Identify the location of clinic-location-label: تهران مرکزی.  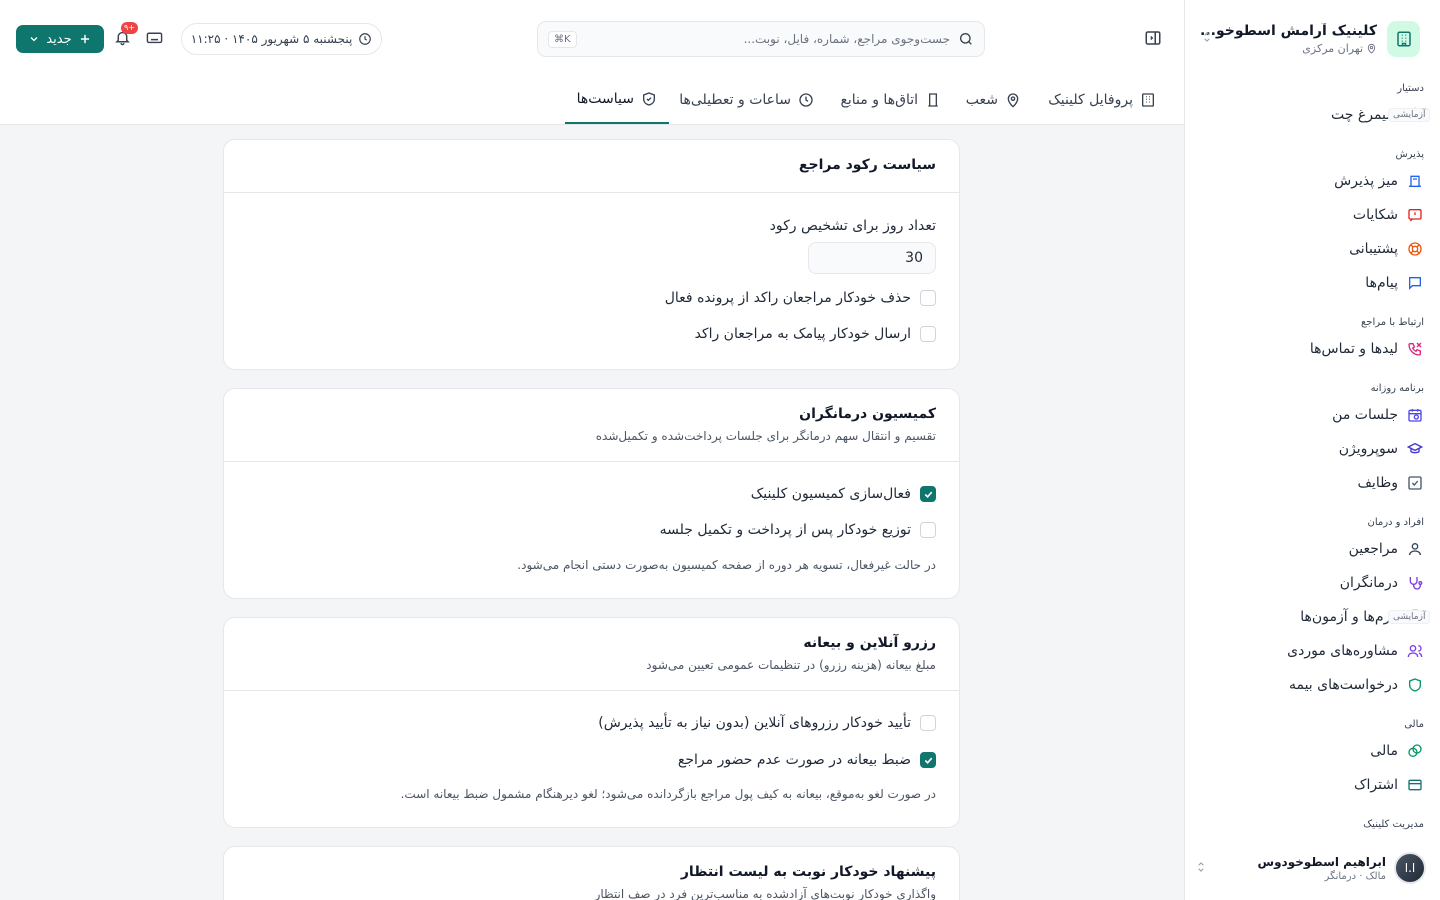
(1333, 48).